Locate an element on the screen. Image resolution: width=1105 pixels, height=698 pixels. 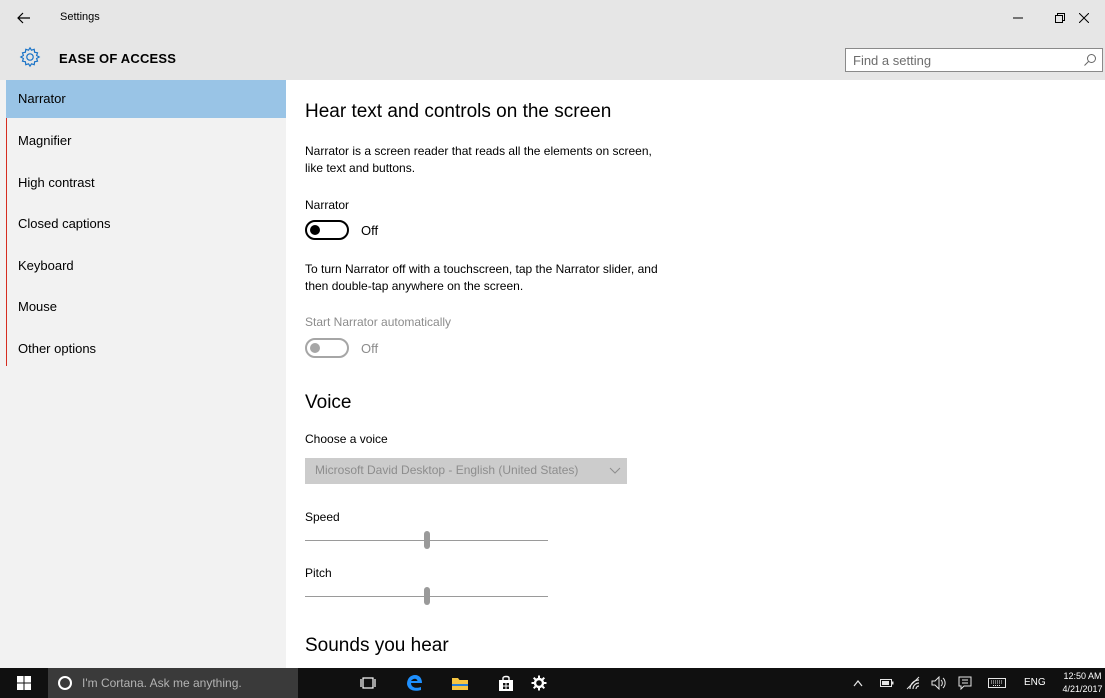
sidebar-item-label: Keyboard is located at coordinates (46, 265).